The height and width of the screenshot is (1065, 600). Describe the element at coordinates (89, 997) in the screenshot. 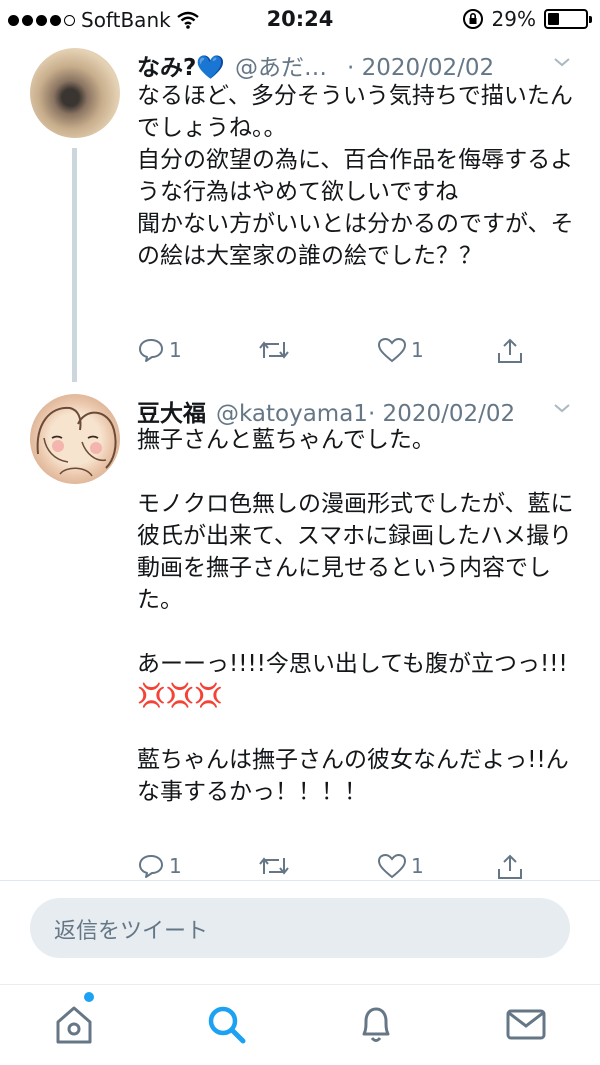

I see `new-content-indicator` at that location.